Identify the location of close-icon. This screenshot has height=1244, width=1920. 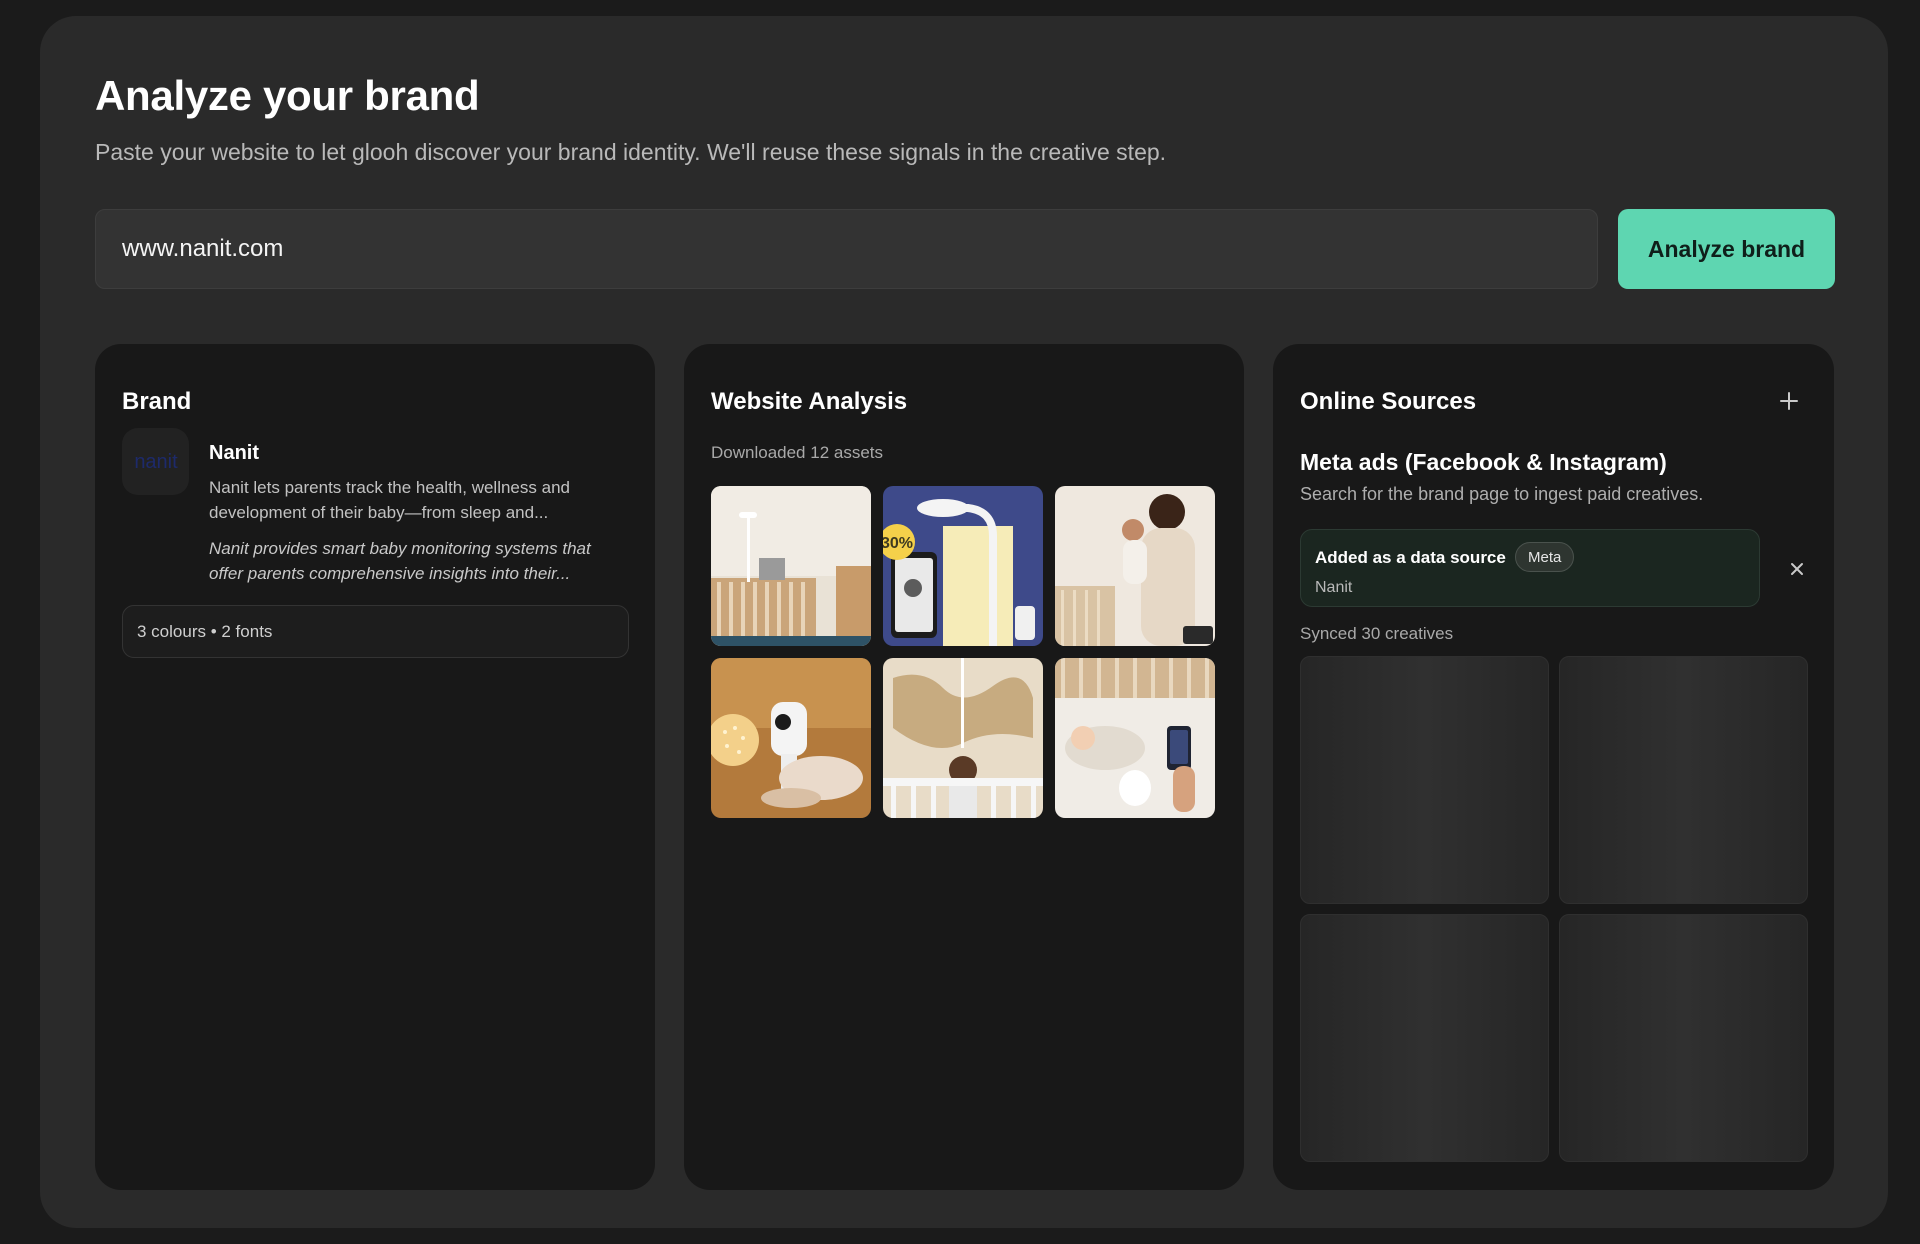
(1797, 569).